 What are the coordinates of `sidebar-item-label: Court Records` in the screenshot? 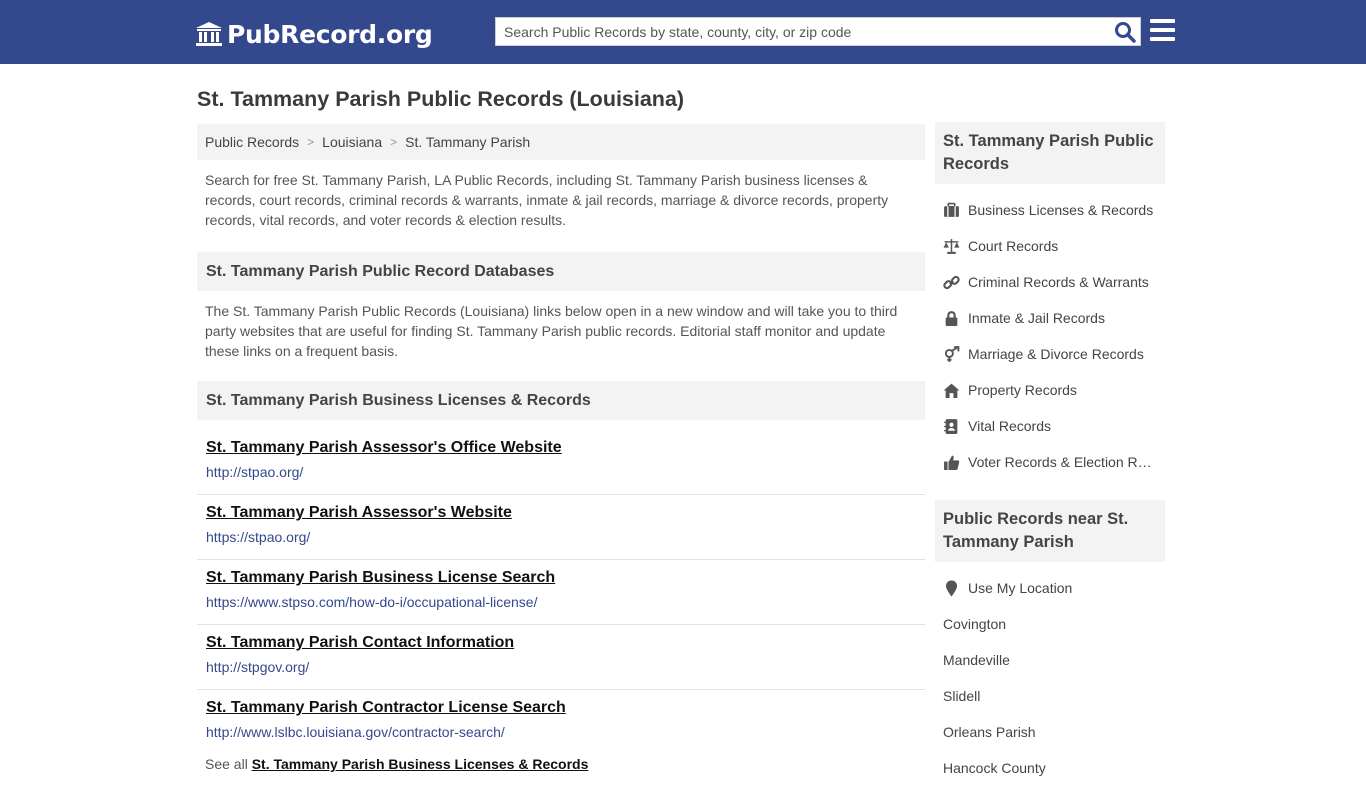 It's located at (1013, 246).